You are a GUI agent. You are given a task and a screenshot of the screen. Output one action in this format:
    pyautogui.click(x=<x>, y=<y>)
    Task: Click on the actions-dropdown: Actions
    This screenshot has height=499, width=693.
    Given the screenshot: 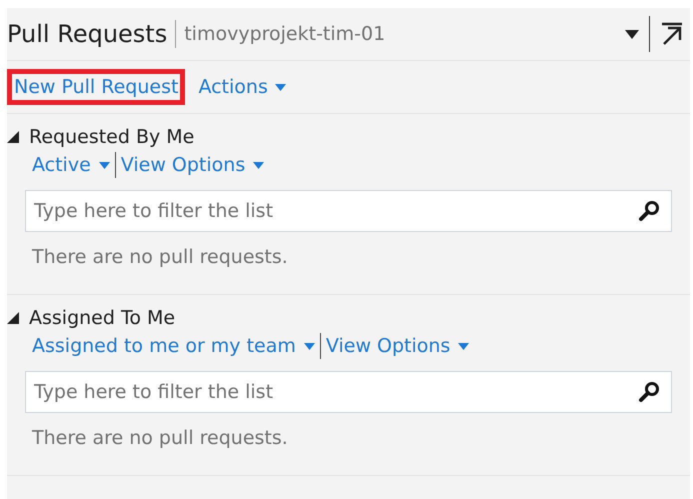 What is the action you would take?
    pyautogui.click(x=242, y=87)
    